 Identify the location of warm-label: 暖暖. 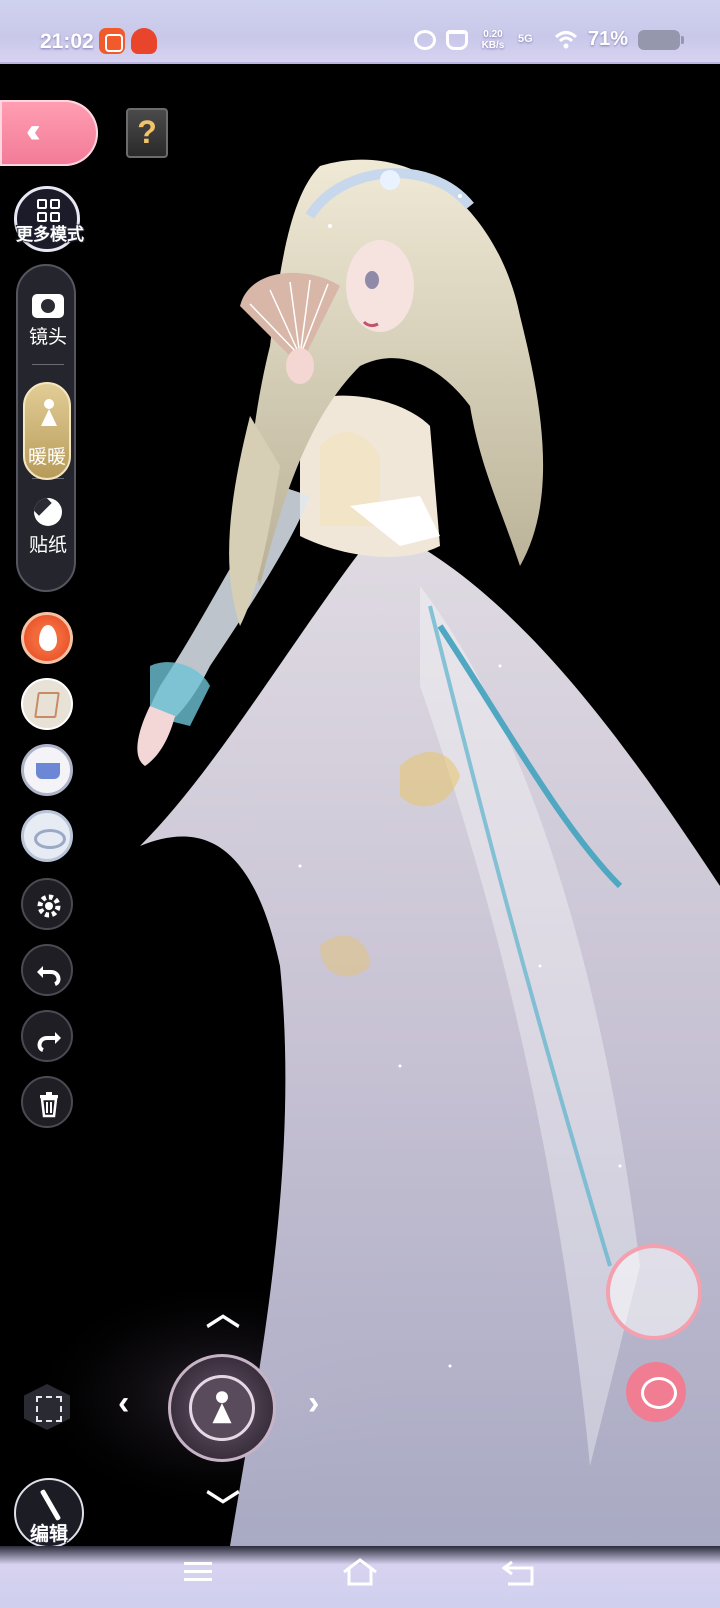
(46, 457).